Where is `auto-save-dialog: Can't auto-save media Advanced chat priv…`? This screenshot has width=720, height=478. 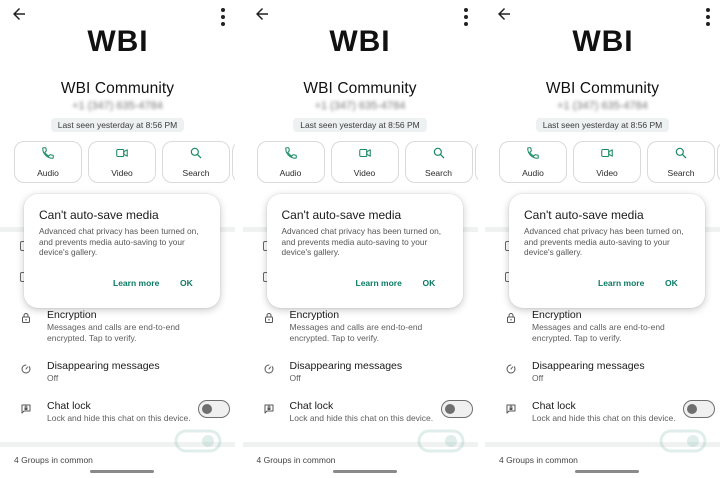 auto-save-dialog: Can't auto-save media Advanced chat priv… is located at coordinates (608, 323).